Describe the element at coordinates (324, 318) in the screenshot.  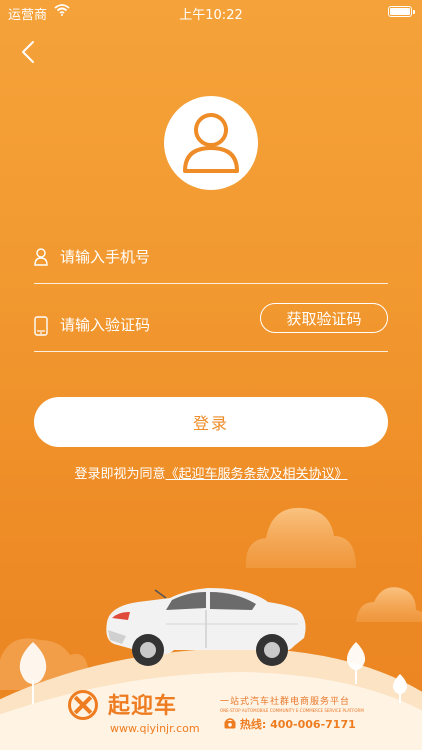
I see `get-code-button: 获取验证码` at that location.